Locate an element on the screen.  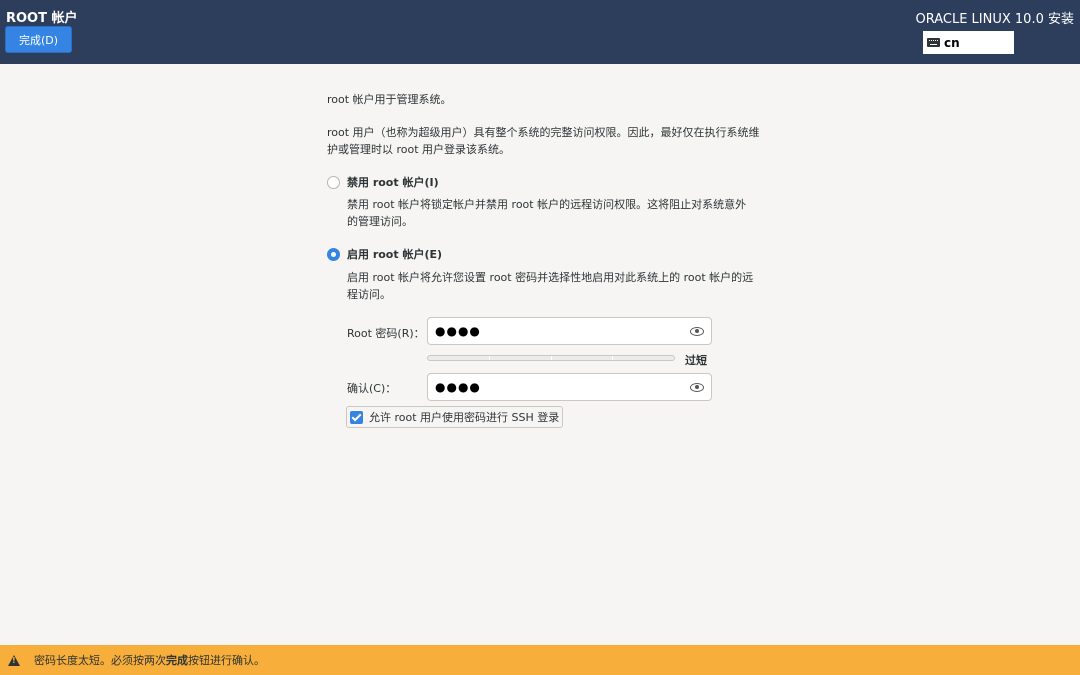
keyboard-layout-label: cn is located at coordinates (952, 42).